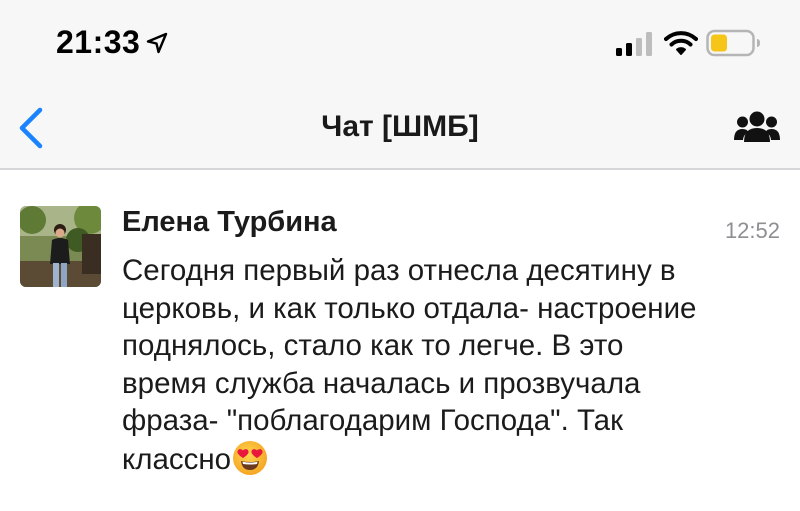 The height and width of the screenshot is (511, 800). What do you see at coordinates (399, 270) in the screenshot?
I see `message-line: Сегодня первый раз отнесла десятину в` at bounding box center [399, 270].